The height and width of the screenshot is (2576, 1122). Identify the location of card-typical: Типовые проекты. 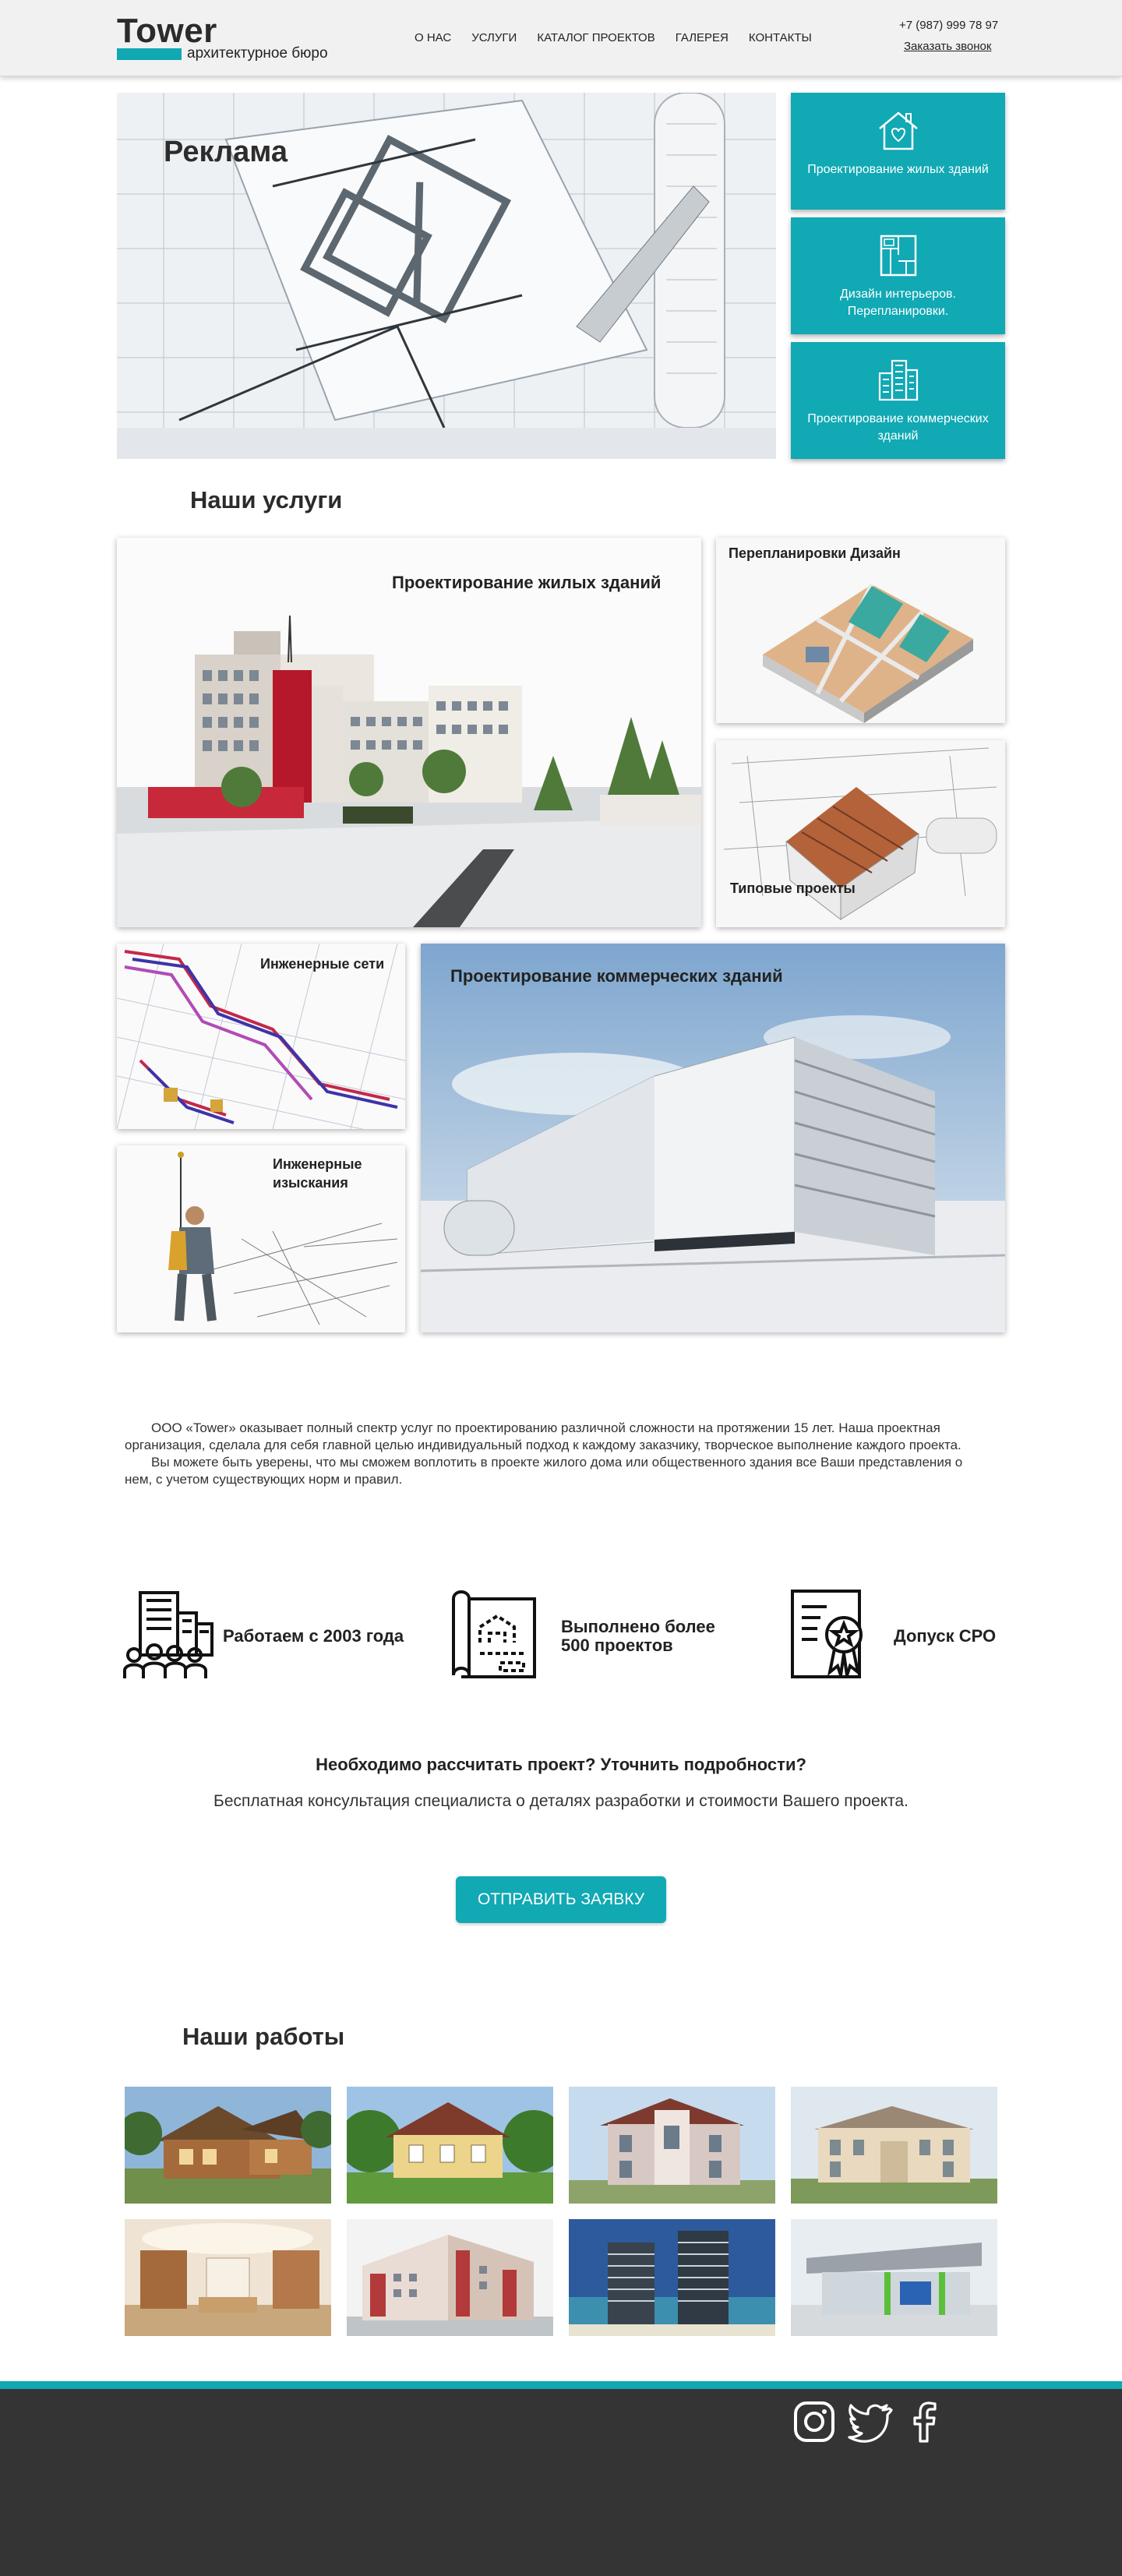
(861, 833).